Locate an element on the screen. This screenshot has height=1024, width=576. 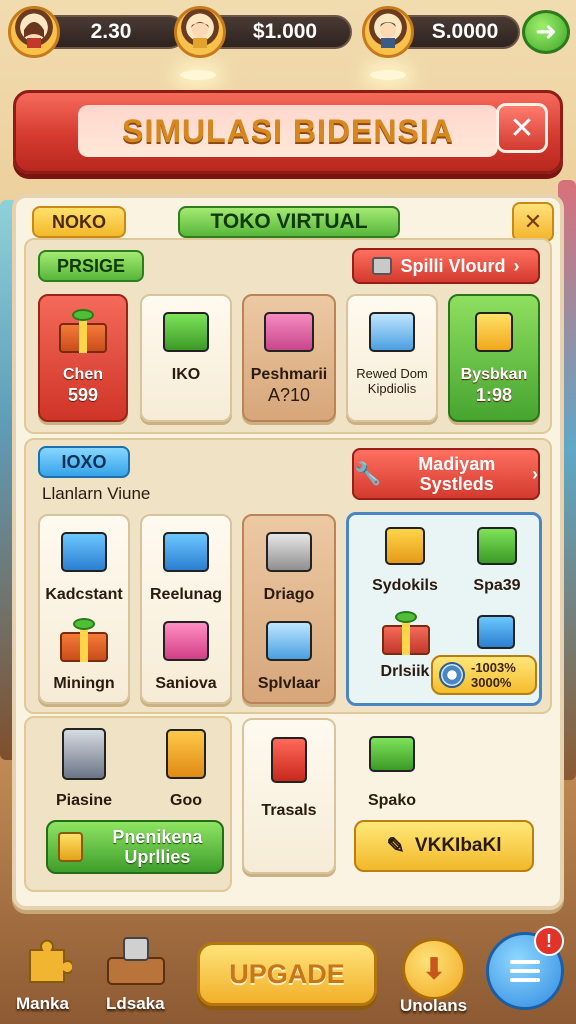
menu-icon is located at coordinates (525, 971).